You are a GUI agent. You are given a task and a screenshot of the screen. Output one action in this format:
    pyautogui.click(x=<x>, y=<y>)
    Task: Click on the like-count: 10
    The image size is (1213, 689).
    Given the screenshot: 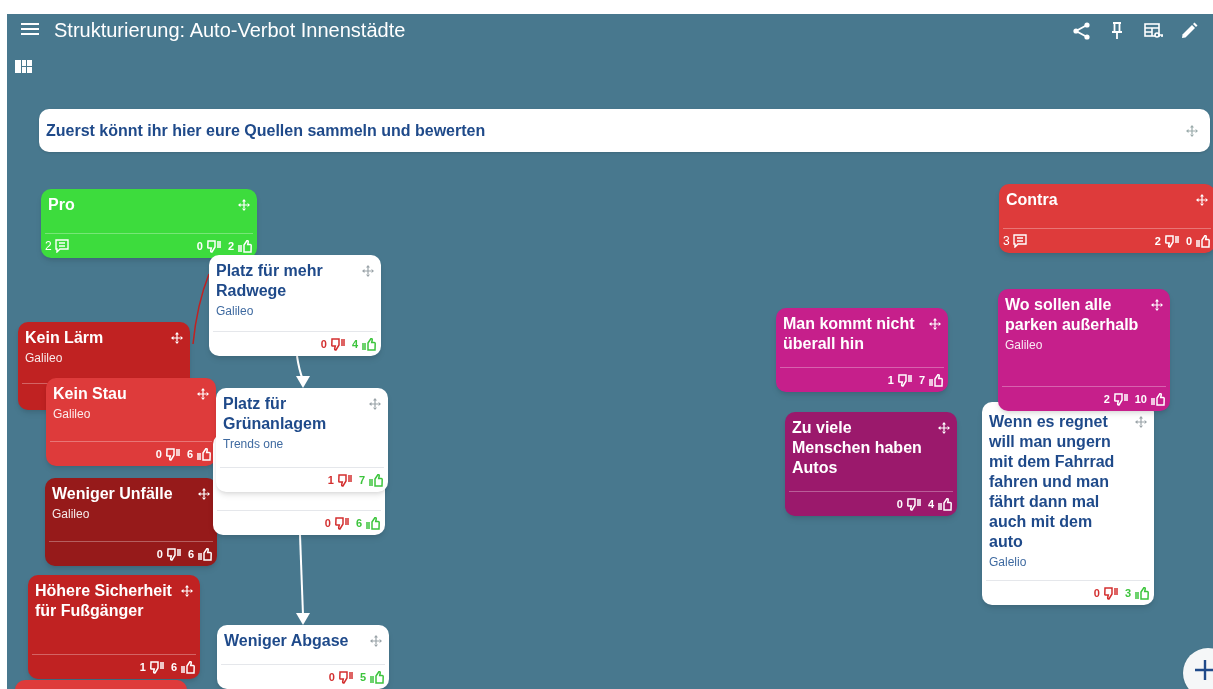 What is the action you would take?
    pyautogui.click(x=1140, y=399)
    